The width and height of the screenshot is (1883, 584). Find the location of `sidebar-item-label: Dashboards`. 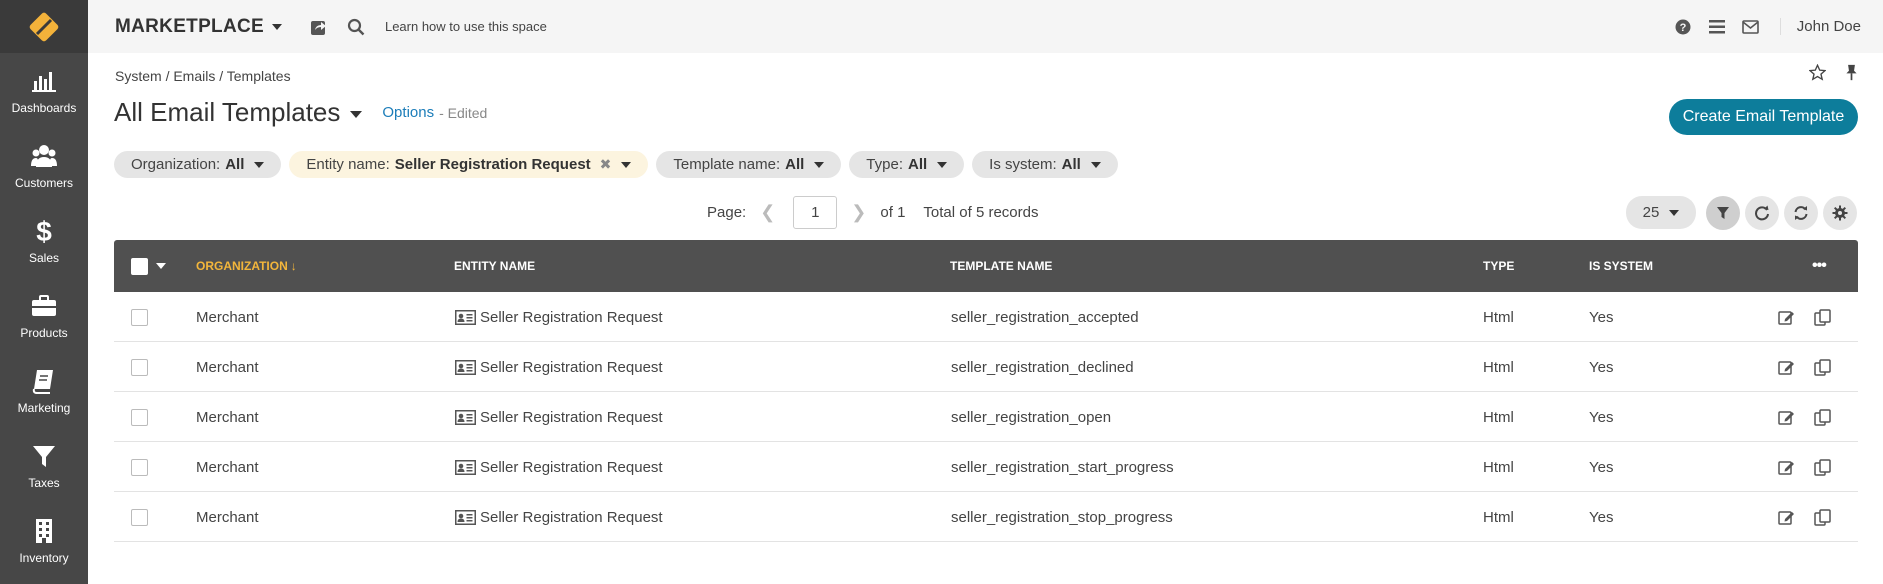

sidebar-item-label: Dashboards is located at coordinates (44, 107).